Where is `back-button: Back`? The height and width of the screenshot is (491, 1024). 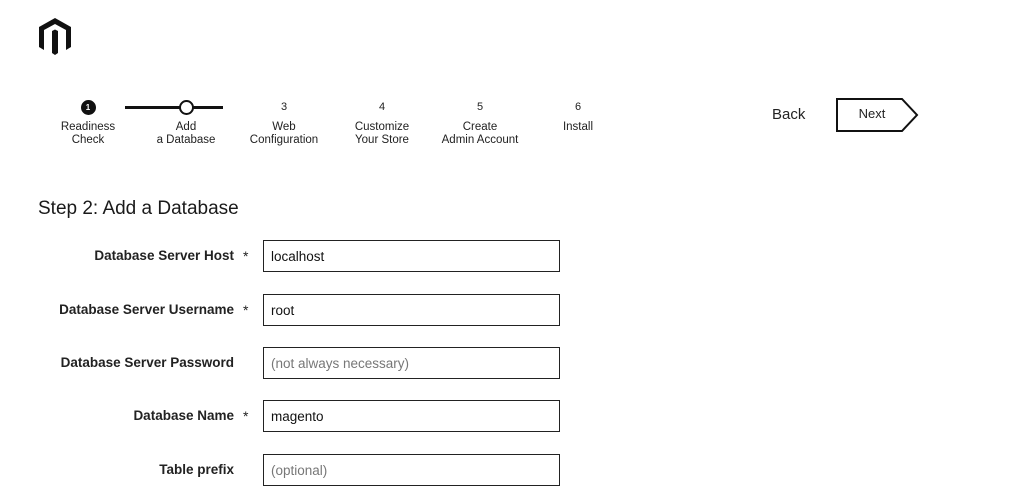
back-button: Back is located at coordinates (788, 114).